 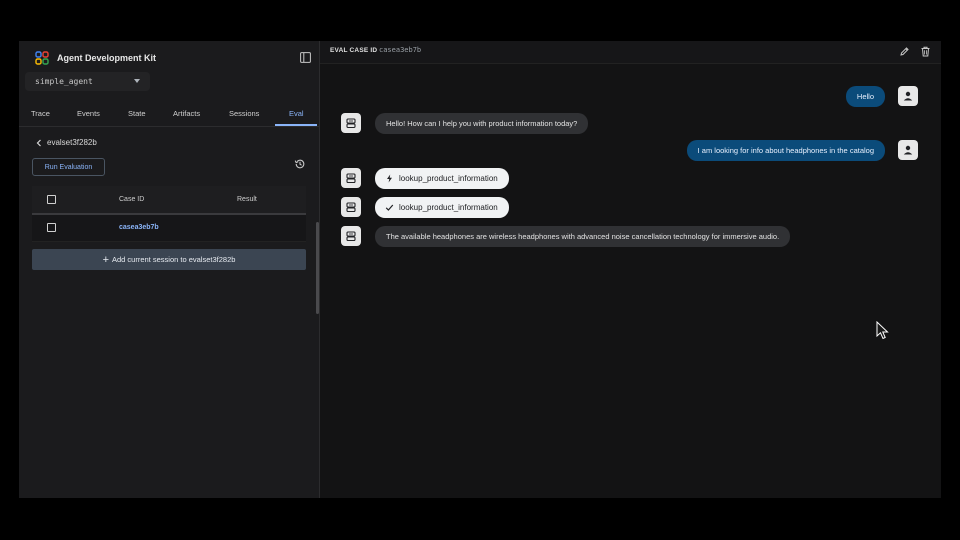 What do you see at coordinates (174, 259) in the screenshot?
I see `add-session-label: Add current session to evalset3f282b` at bounding box center [174, 259].